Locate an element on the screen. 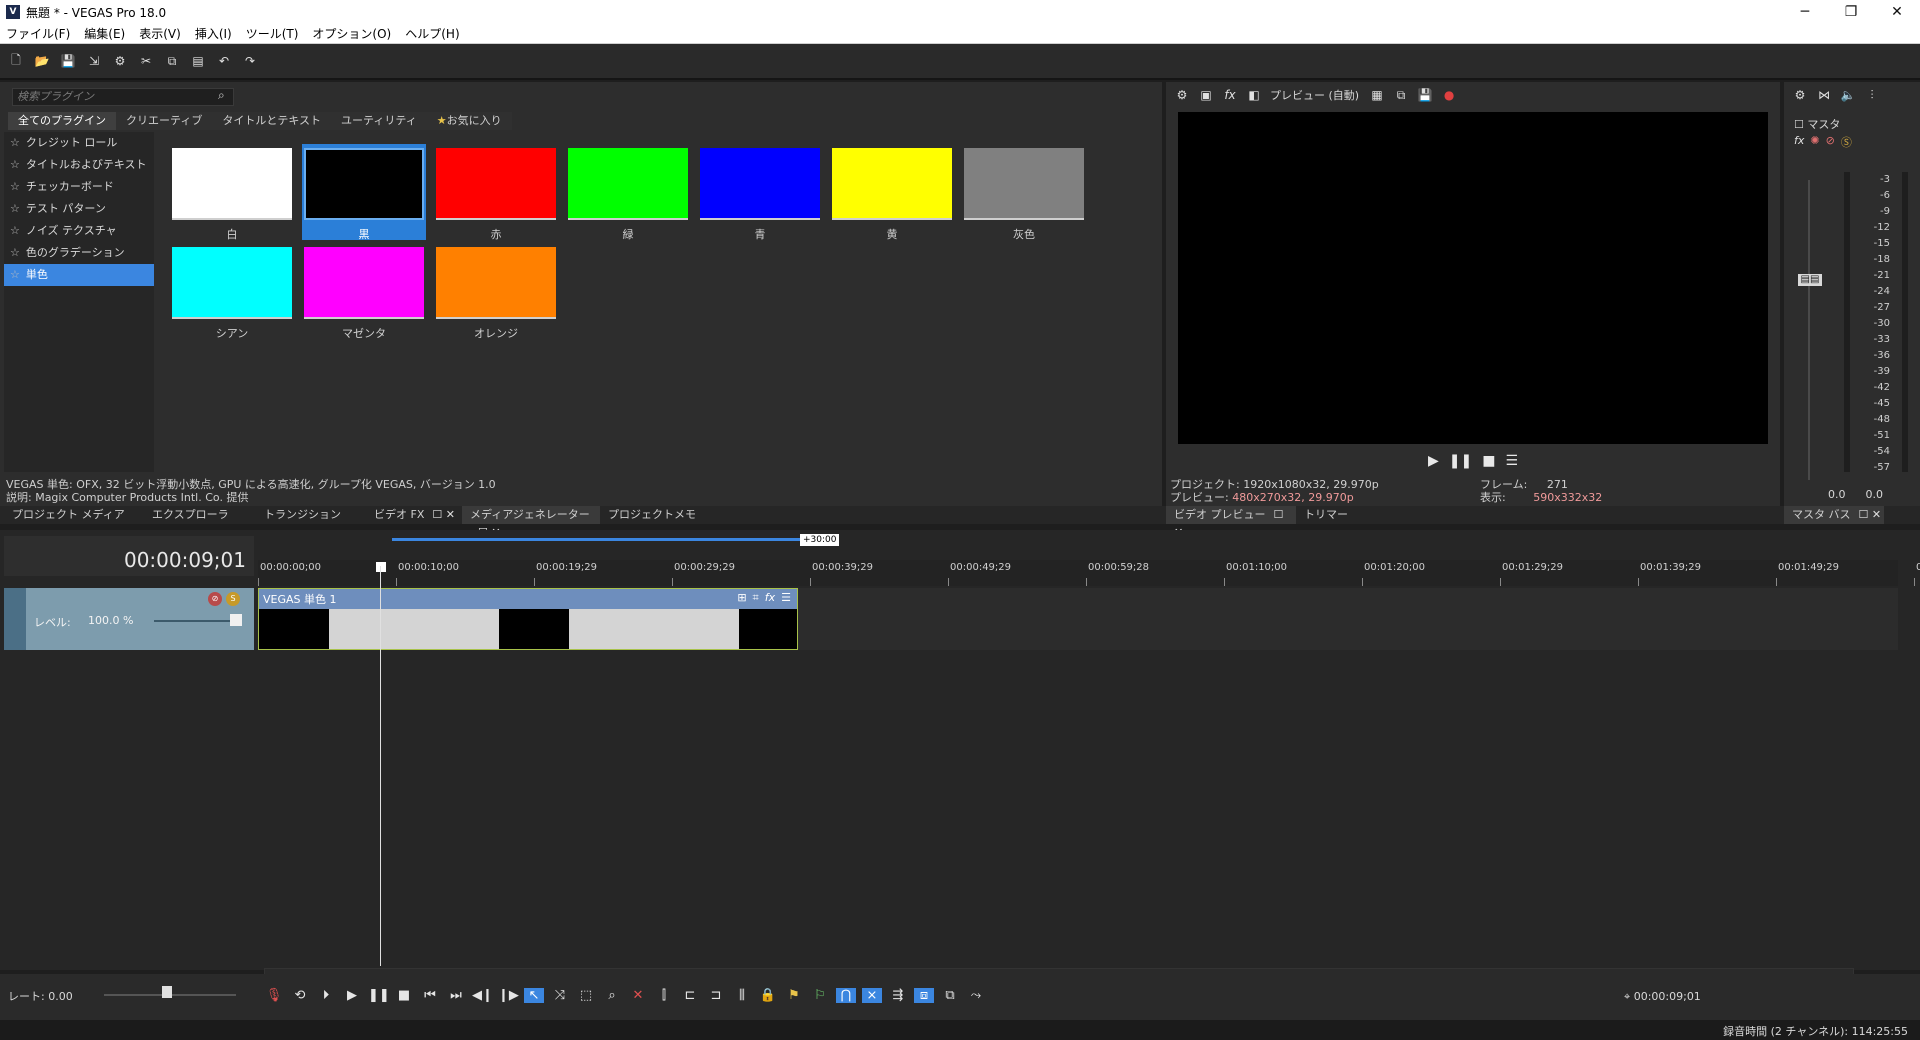 The image size is (1920, 1040). level-slider is located at coordinates (195, 621).